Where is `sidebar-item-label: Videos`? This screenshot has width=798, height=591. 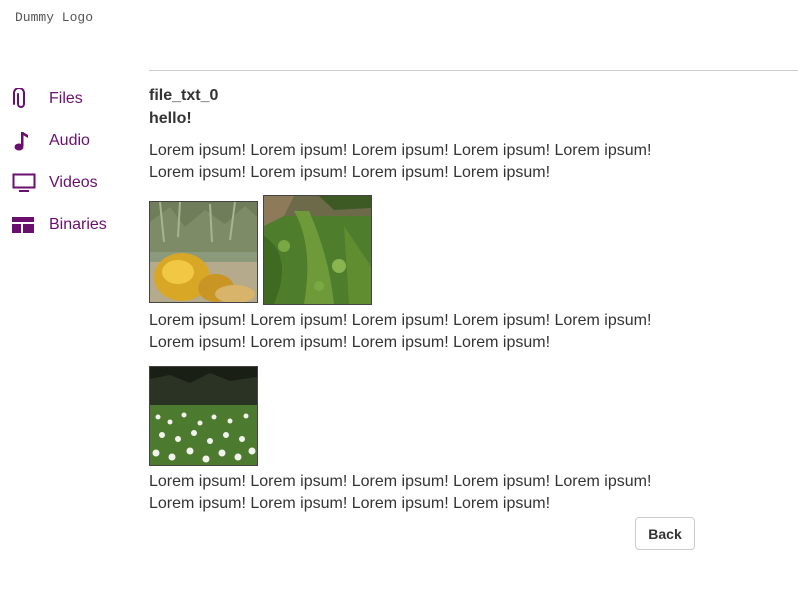 sidebar-item-label: Videos is located at coordinates (73, 182).